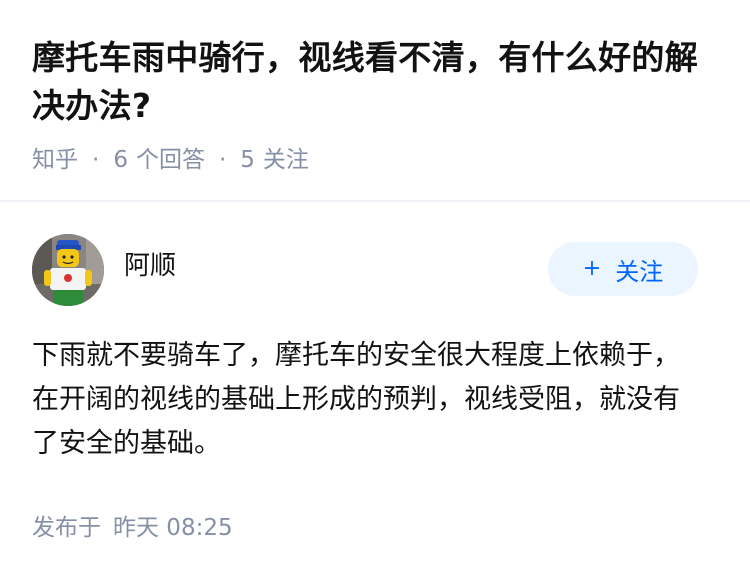 This screenshot has height=580, width=750. I want to click on published-label: 发布于, so click(66, 528).